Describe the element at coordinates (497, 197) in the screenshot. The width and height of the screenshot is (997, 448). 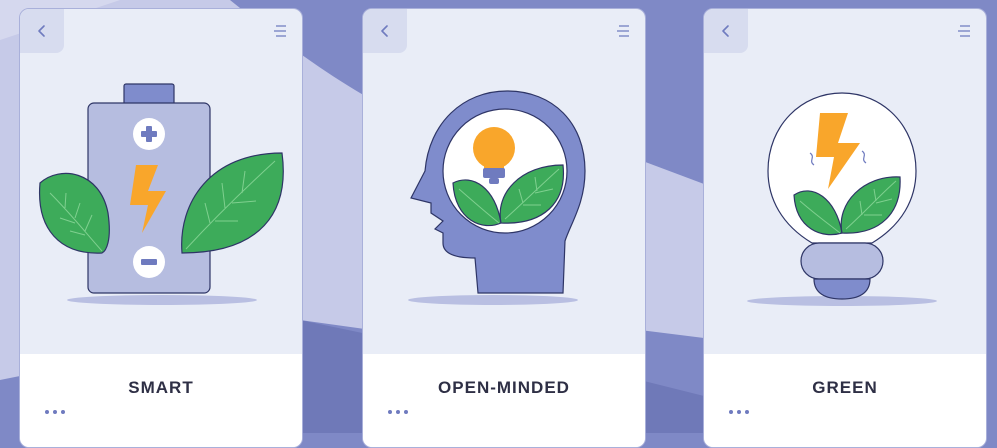
I see `head-lightbulb-illustration` at that location.